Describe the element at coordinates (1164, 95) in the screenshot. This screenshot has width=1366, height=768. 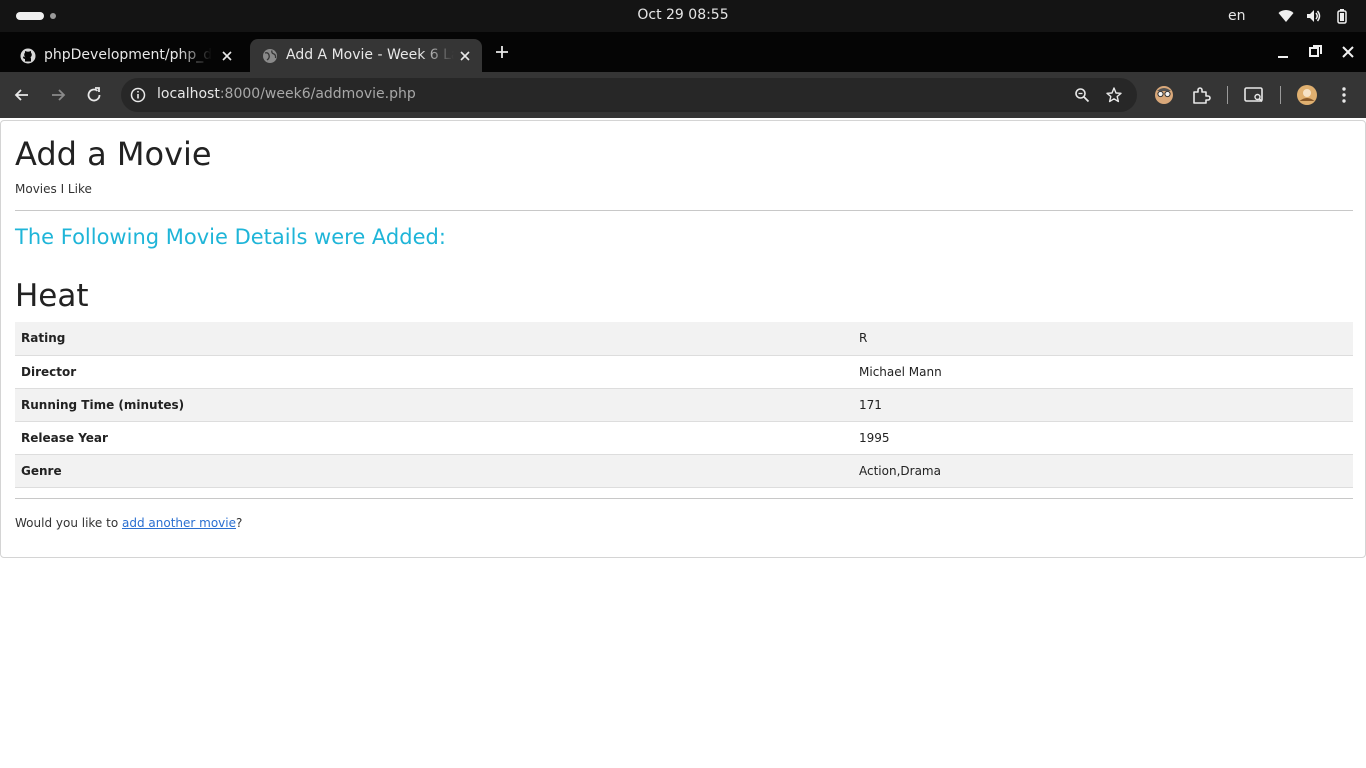
I see `extension-avatar-icon` at that location.